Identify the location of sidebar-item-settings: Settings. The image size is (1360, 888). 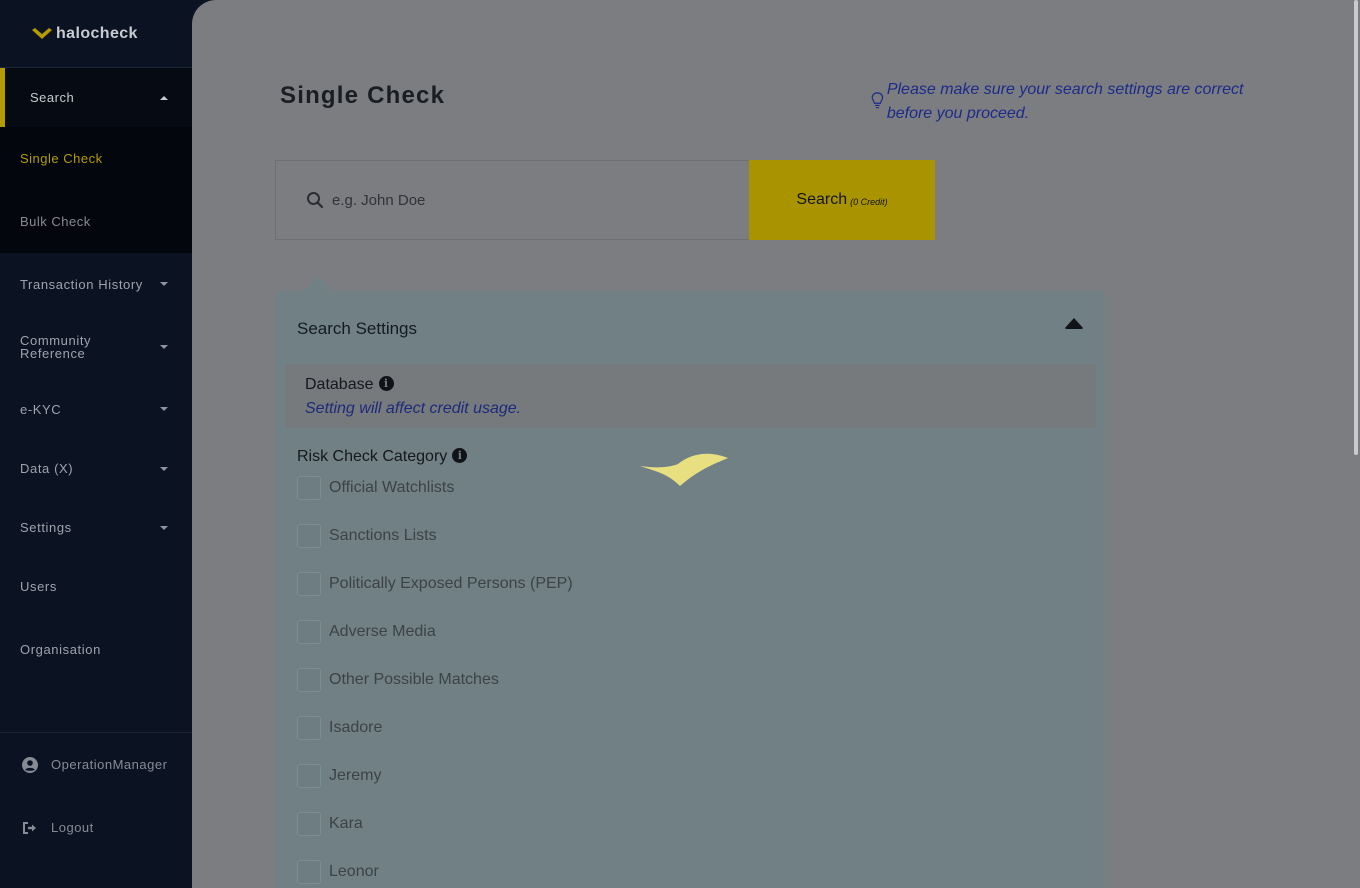
(96, 527).